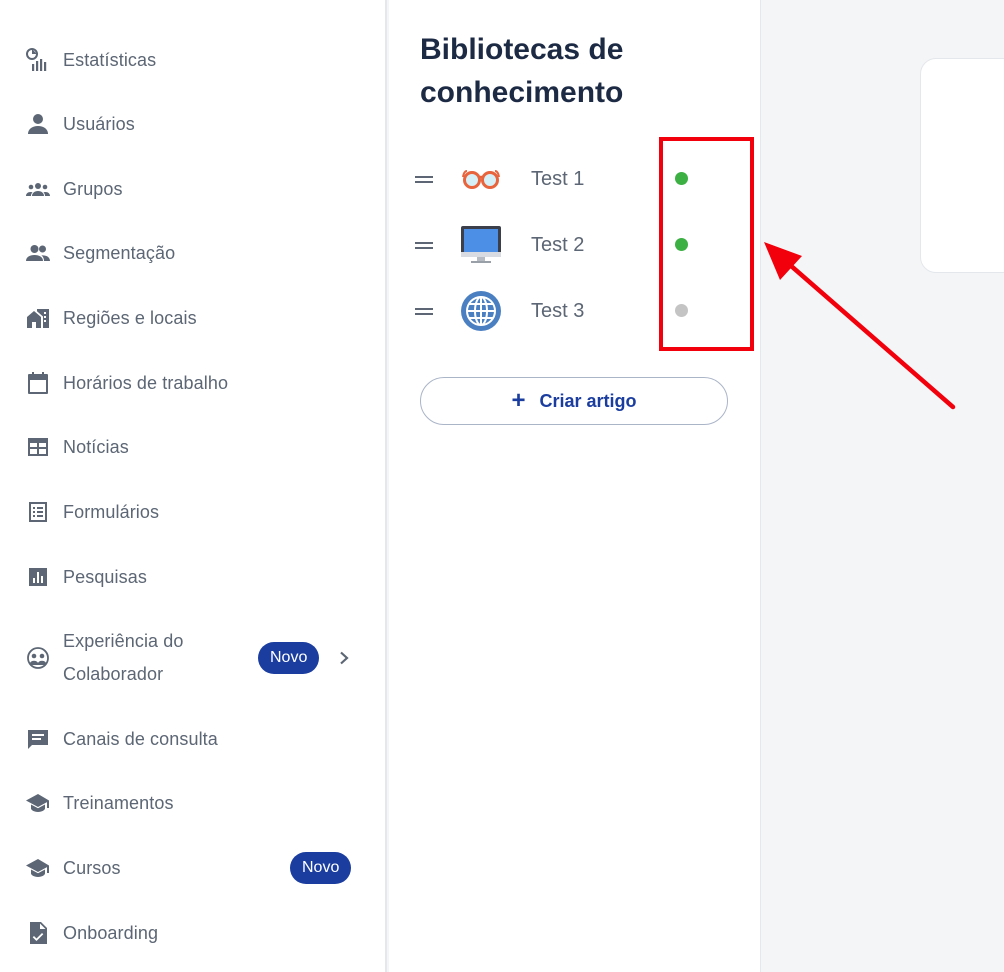 The width and height of the screenshot is (1004, 972). What do you see at coordinates (192, 253) in the screenshot?
I see `sidebar-item-segmentation: Segmentação` at bounding box center [192, 253].